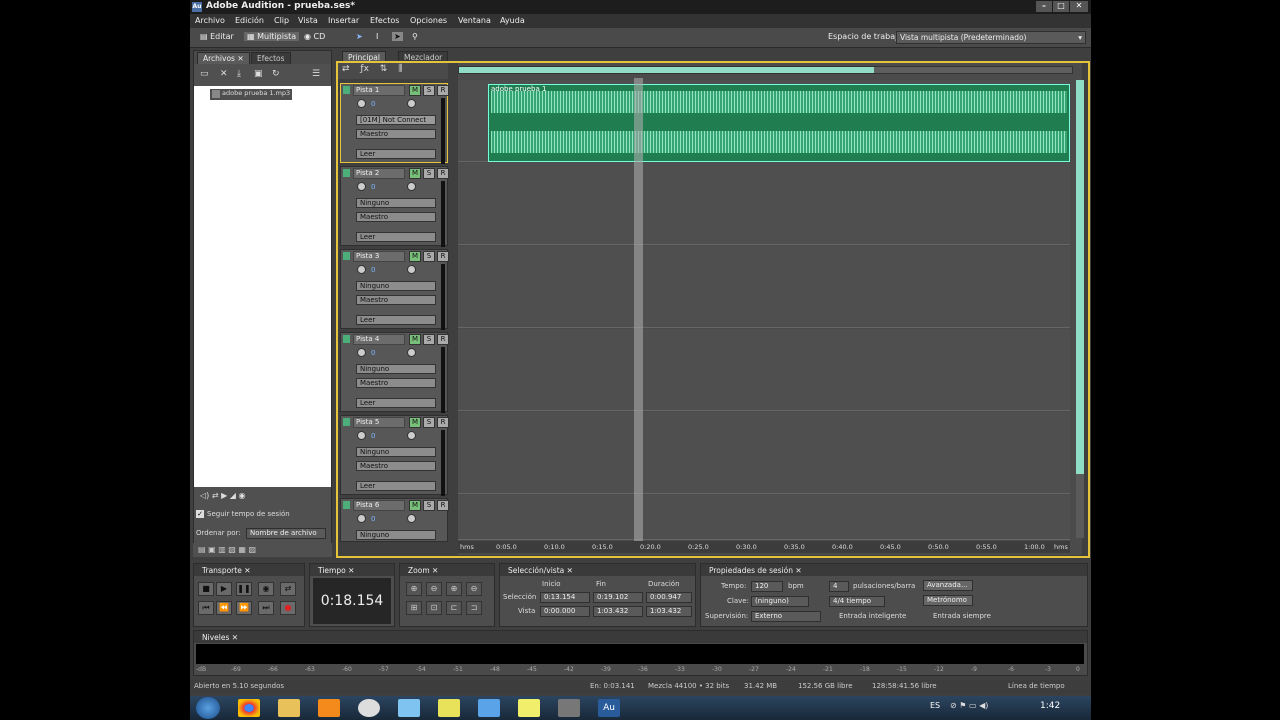  I want to click on selection-start-field: 0:13.154, so click(565, 597).